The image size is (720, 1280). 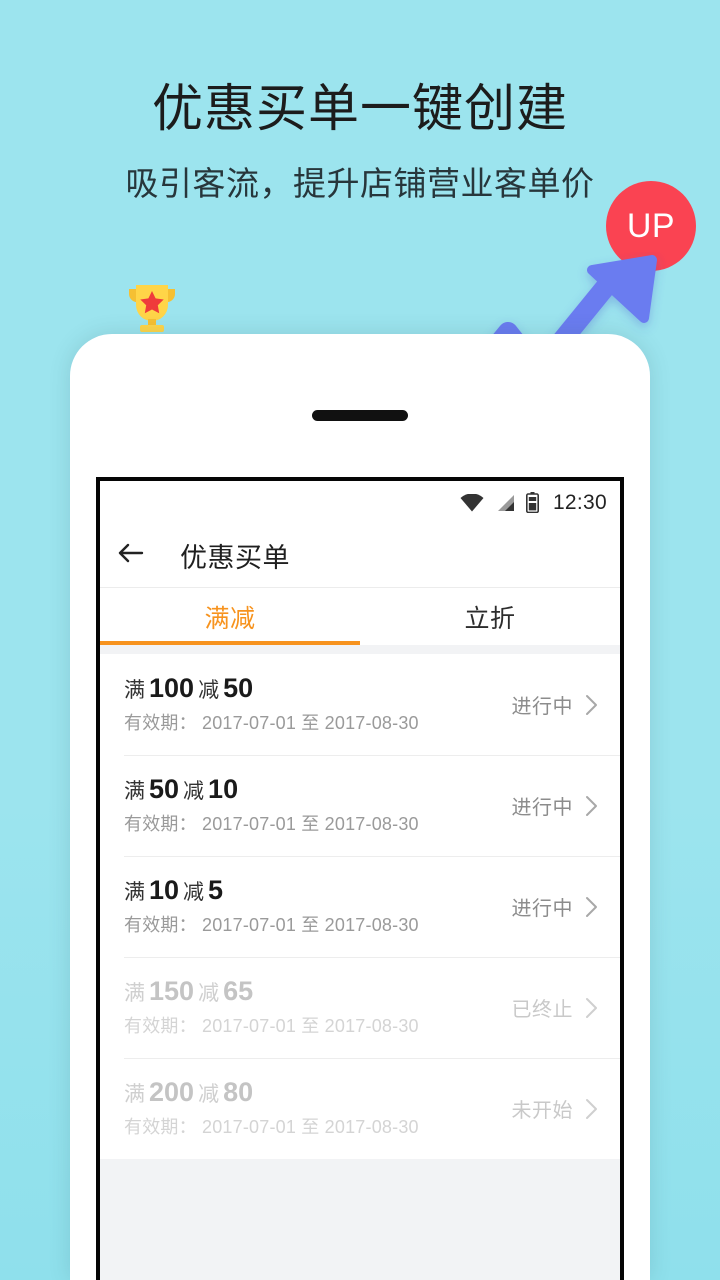 I want to click on row-threshold: 100, so click(x=172, y=687).